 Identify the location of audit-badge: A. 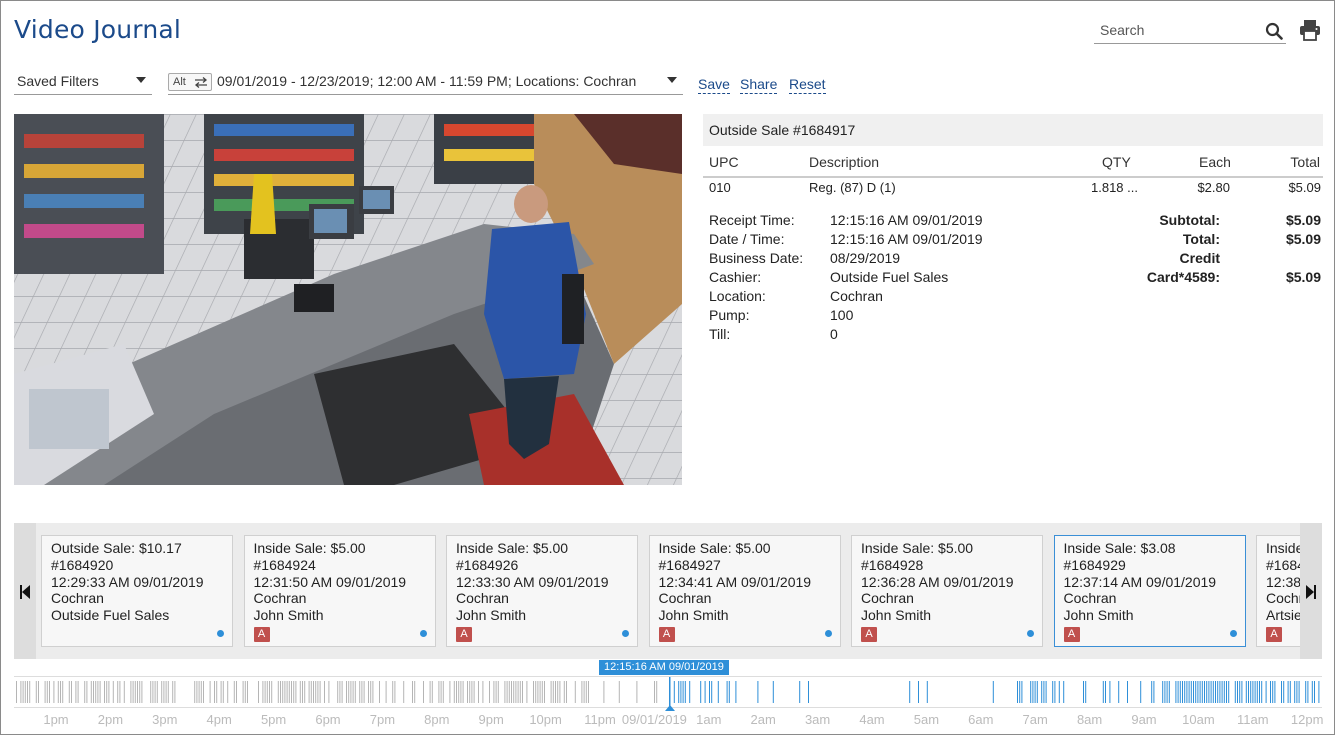
(261, 634).